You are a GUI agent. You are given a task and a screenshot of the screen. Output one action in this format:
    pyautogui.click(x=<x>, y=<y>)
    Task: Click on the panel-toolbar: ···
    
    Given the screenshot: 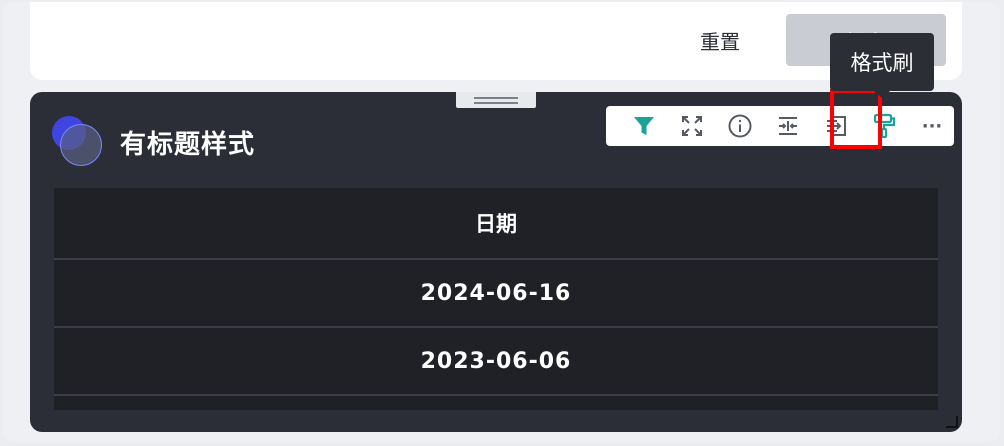 What is the action you would take?
    pyautogui.click(x=780, y=126)
    